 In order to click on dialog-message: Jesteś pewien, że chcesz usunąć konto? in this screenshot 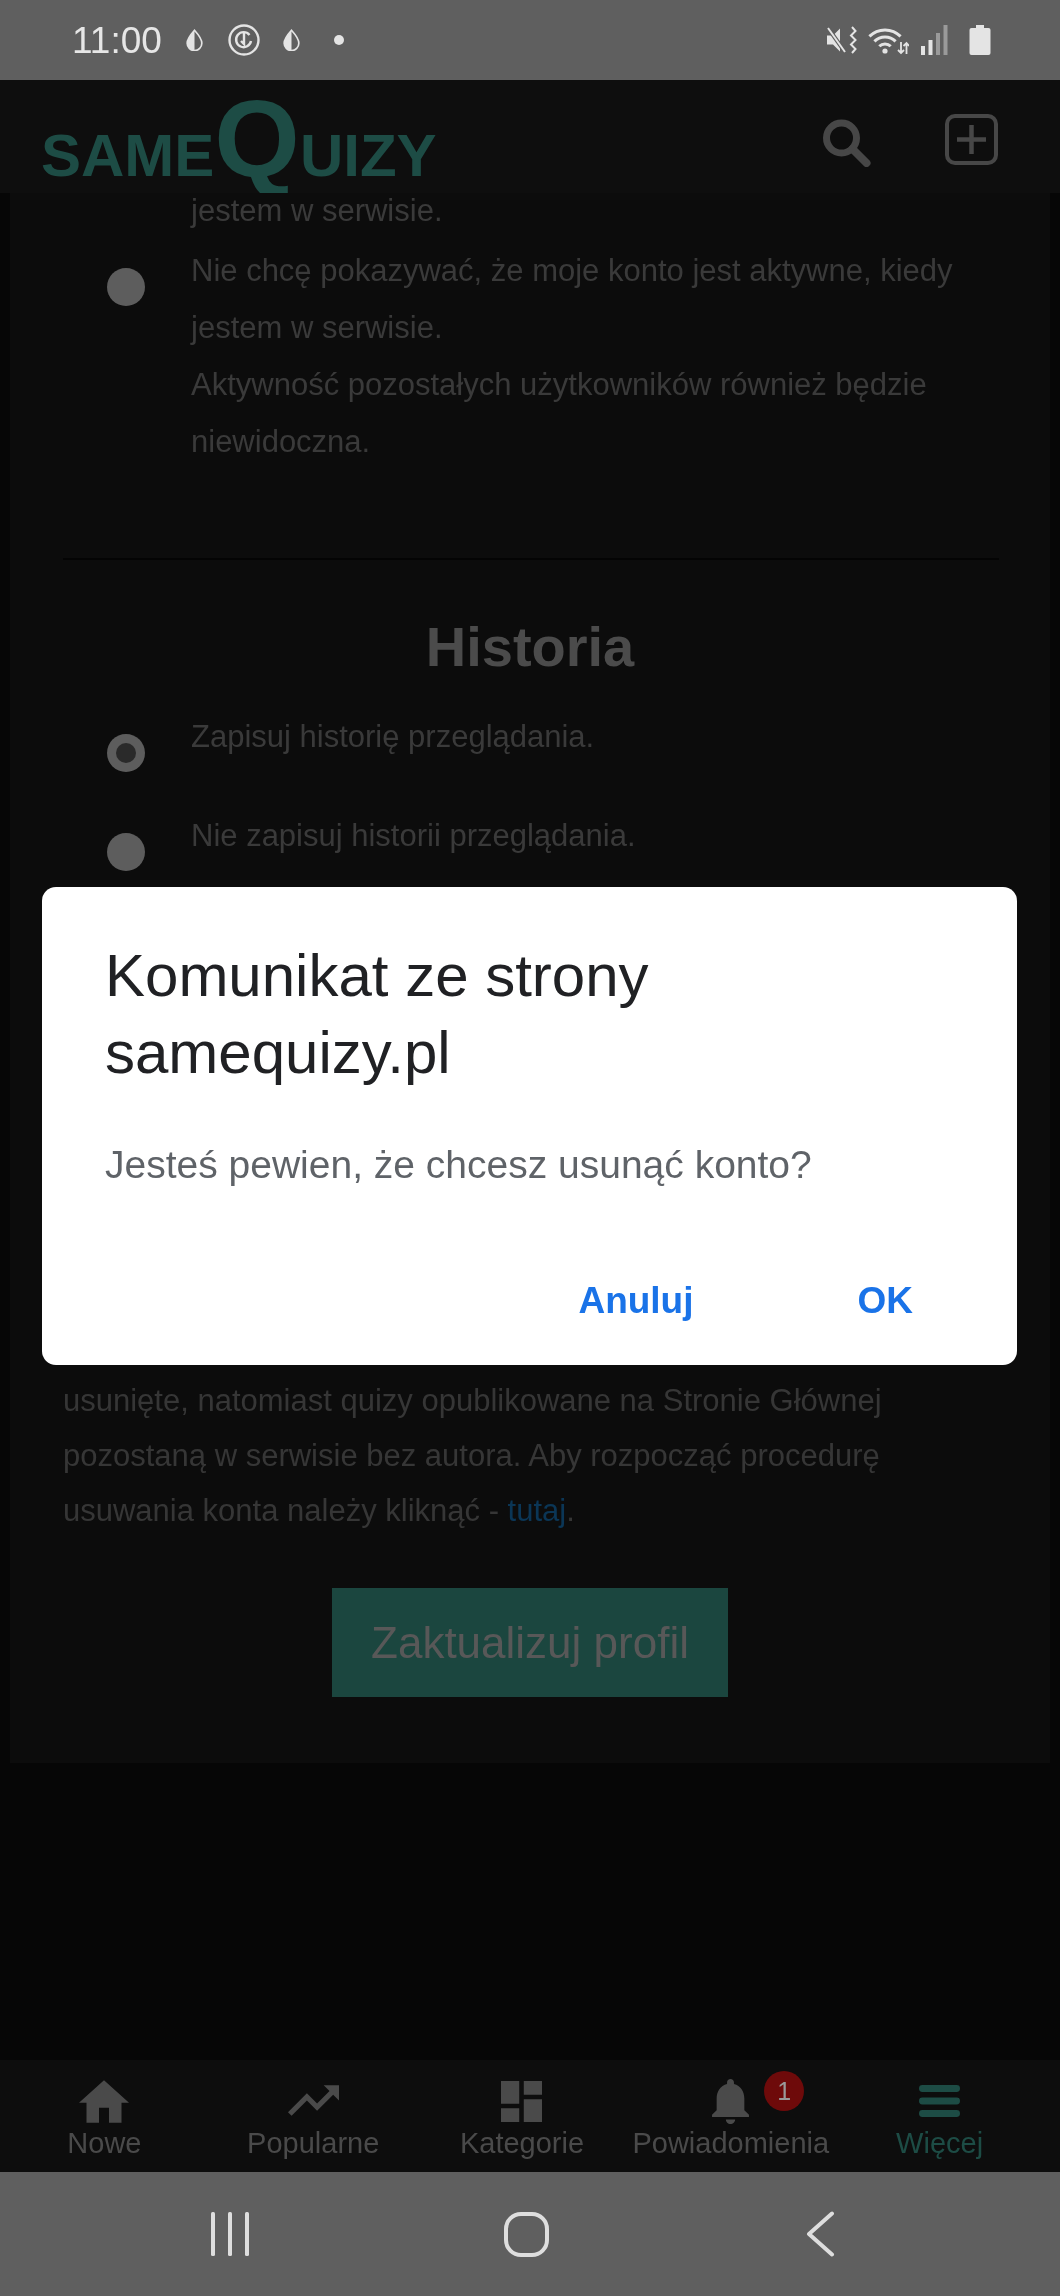, I will do `click(459, 1165)`.